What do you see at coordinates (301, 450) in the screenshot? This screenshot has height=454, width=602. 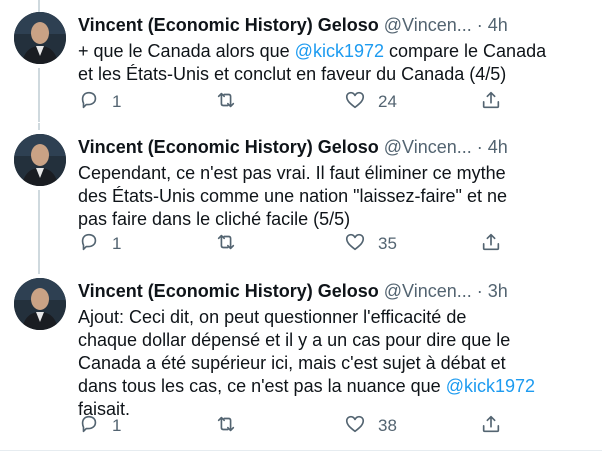 I see `bottom-divider` at bounding box center [301, 450].